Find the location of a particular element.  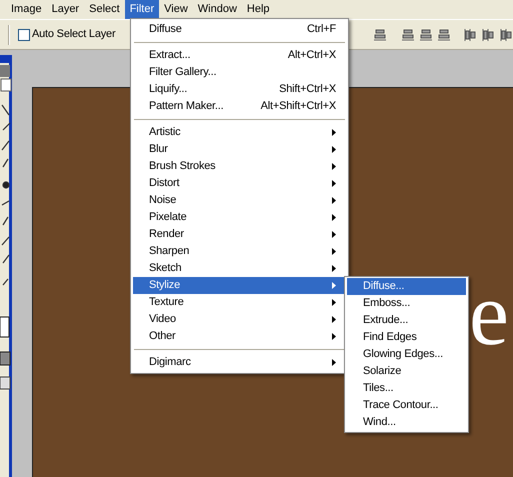

menu-item: Pattern Maker... Alt+Shift+Ctrl+X is located at coordinates (239, 106).